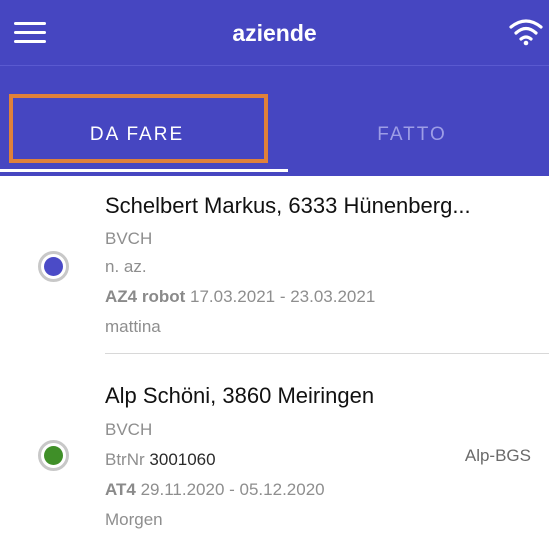 The width and height of the screenshot is (549, 545). I want to click on item-id-label: BtrNr, so click(125, 459).